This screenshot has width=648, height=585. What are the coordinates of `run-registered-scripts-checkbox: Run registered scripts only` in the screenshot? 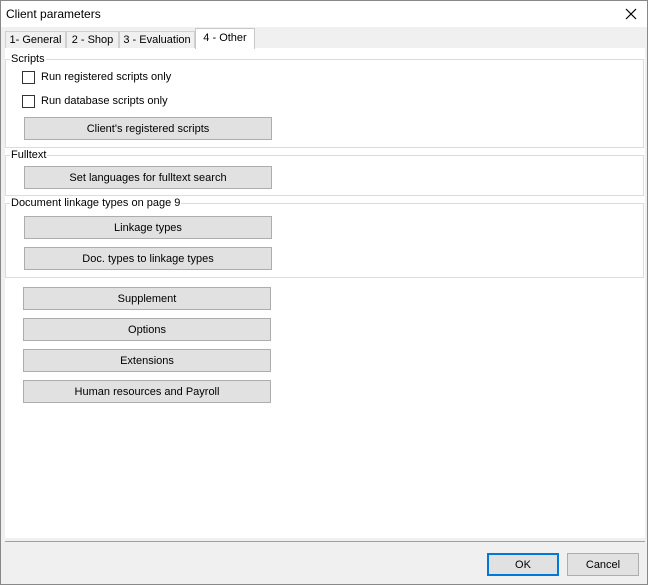 It's located at (96, 77).